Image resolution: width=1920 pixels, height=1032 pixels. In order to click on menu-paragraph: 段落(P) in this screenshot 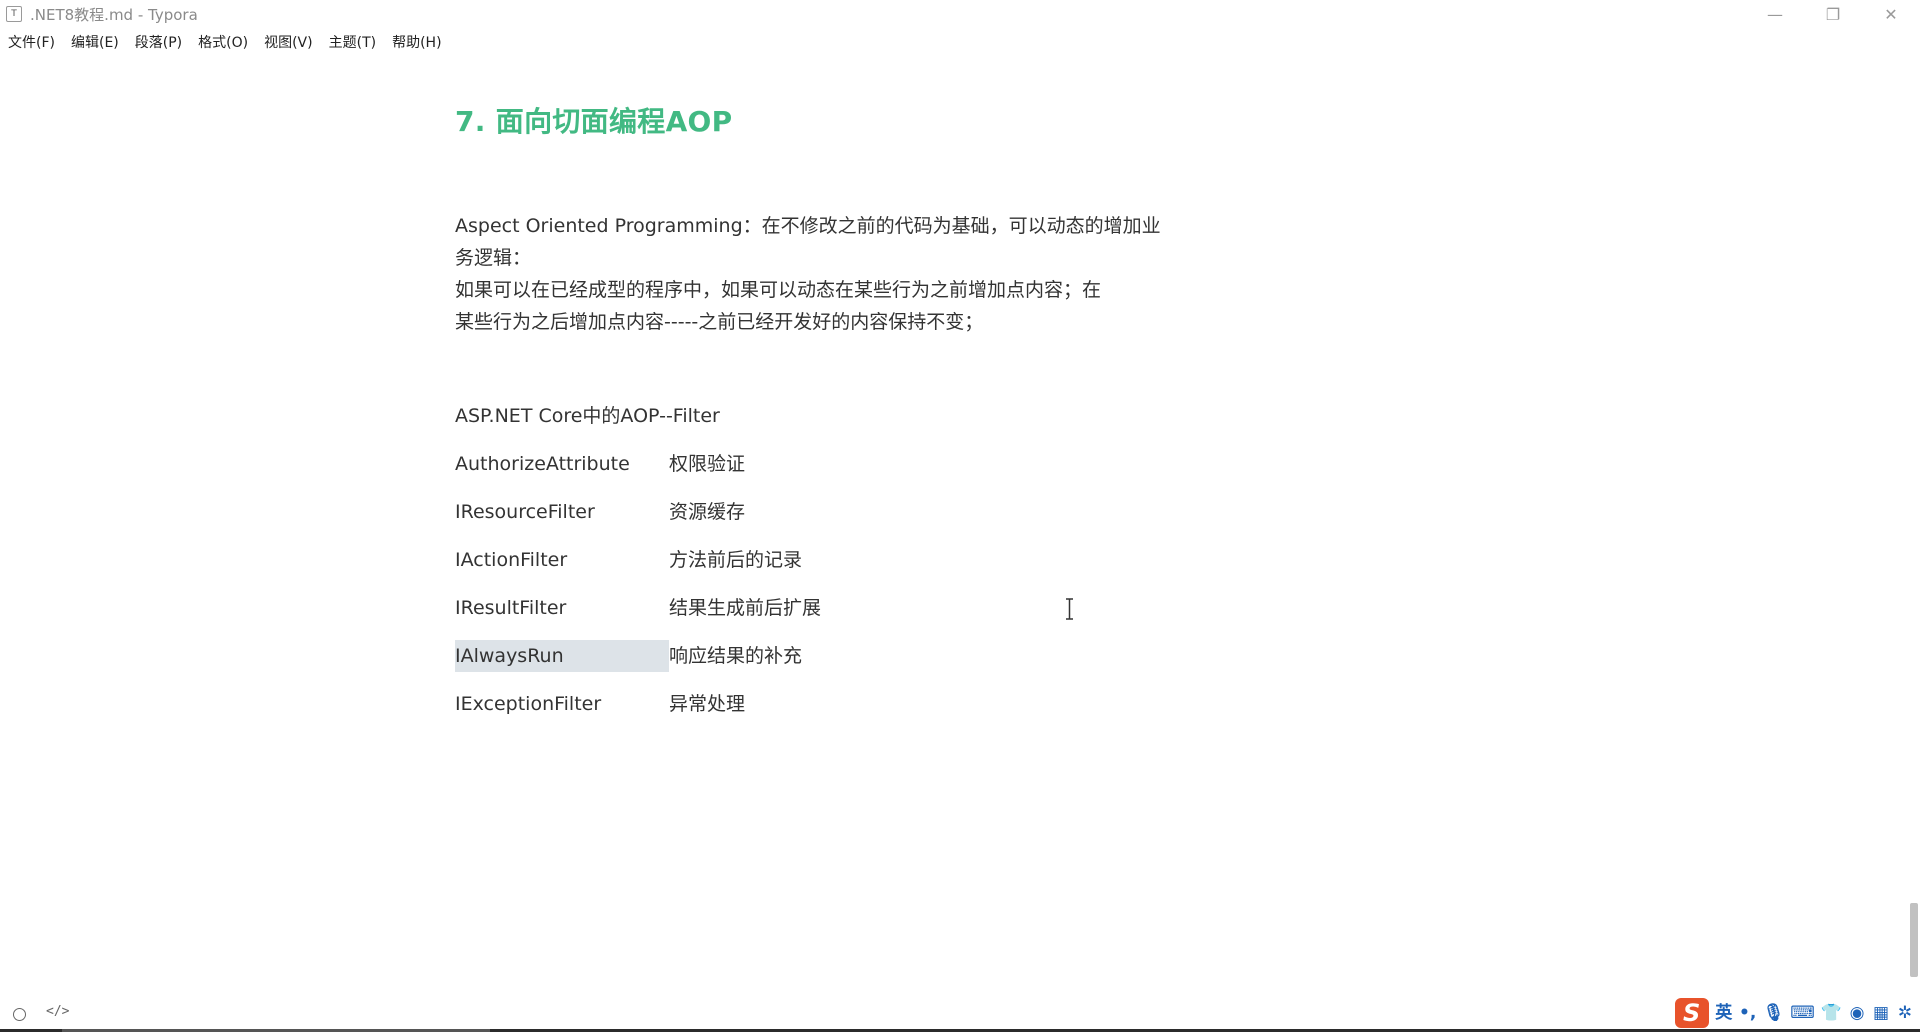, I will do `click(158, 42)`.